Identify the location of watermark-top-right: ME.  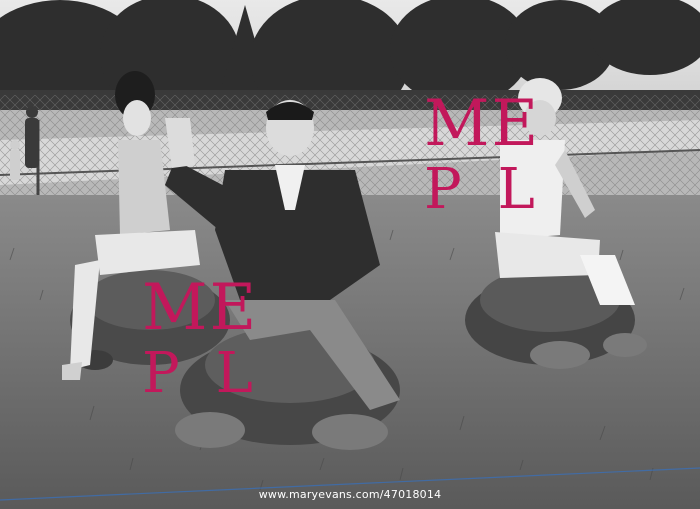
(482, 124).